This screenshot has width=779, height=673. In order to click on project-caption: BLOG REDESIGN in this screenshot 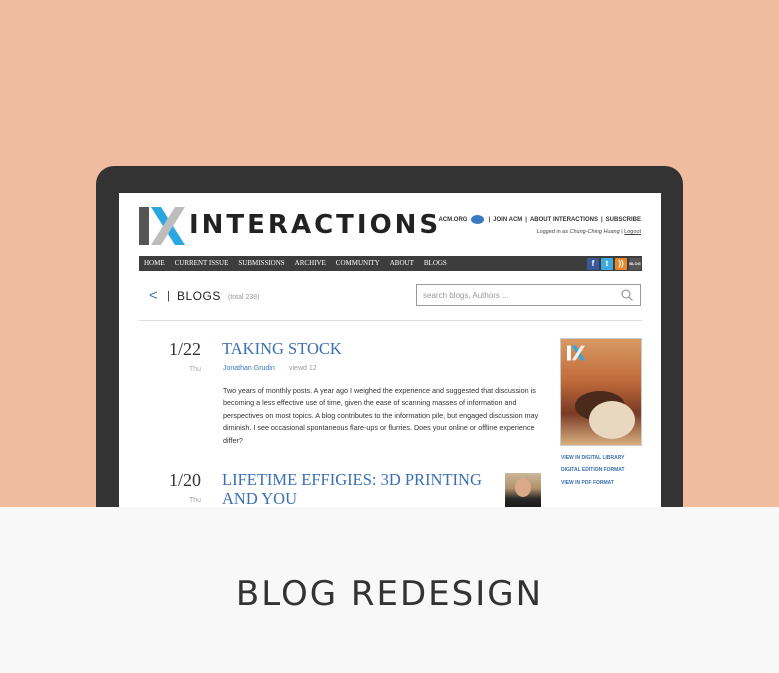, I will do `click(389, 594)`.